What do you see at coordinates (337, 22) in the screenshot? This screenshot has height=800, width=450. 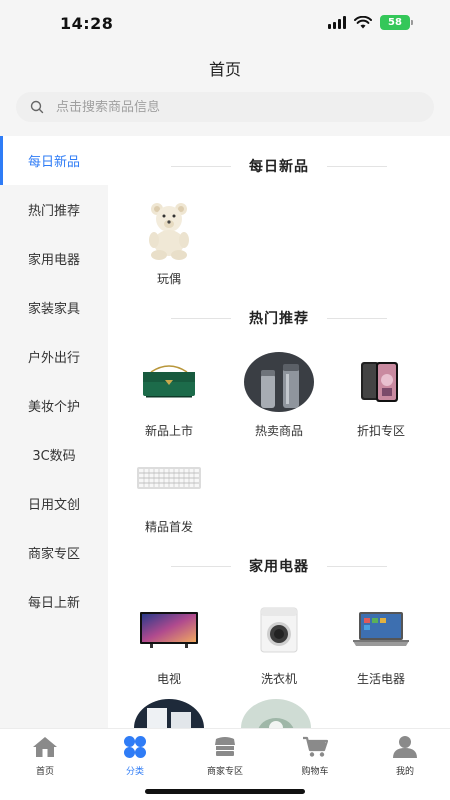 I see `signal-icon` at bounding box center [337, 22].